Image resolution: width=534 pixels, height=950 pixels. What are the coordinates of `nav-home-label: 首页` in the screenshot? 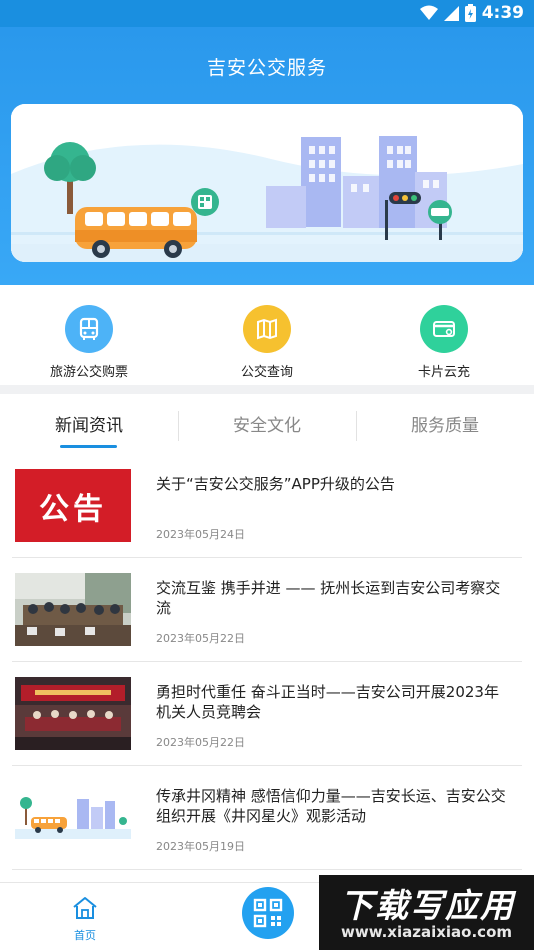 It's located at (85, 935).